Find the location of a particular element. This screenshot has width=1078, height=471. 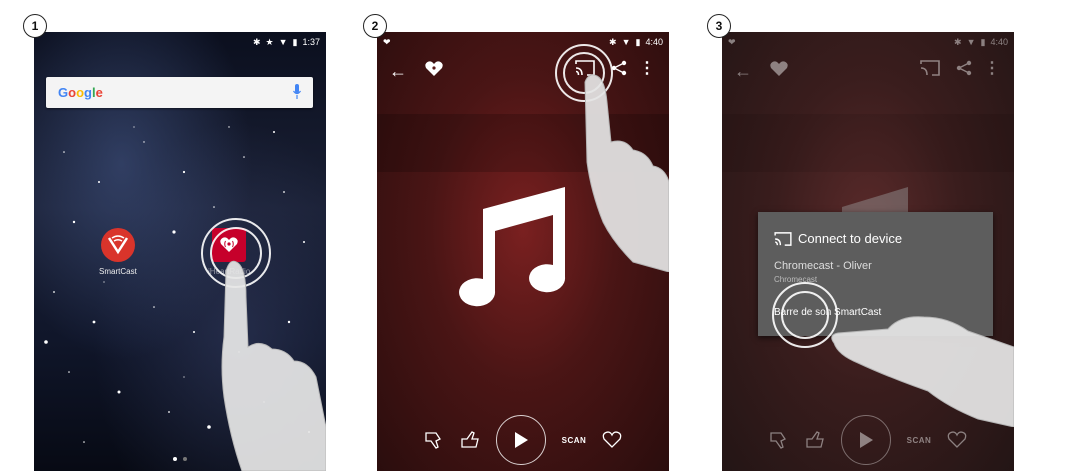

station-band is located at coordinates (868, 143).